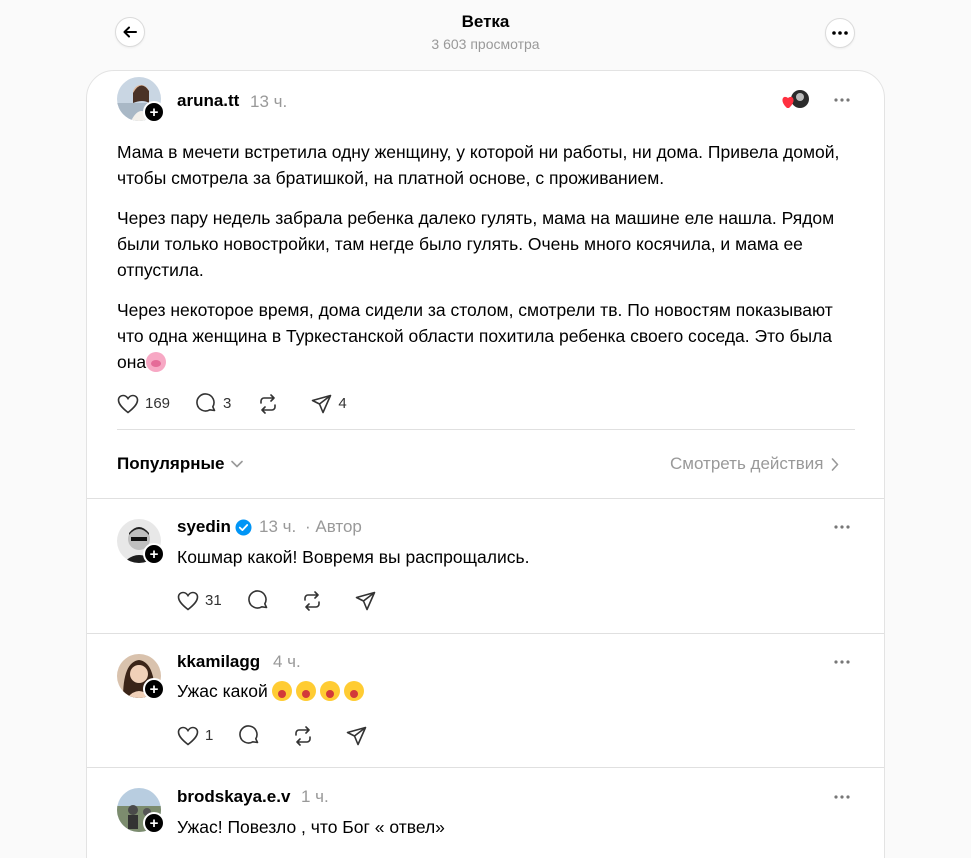 This screenshot has width=971, height=858. I want to click on pig-emoji-icon, so click(156, 362).